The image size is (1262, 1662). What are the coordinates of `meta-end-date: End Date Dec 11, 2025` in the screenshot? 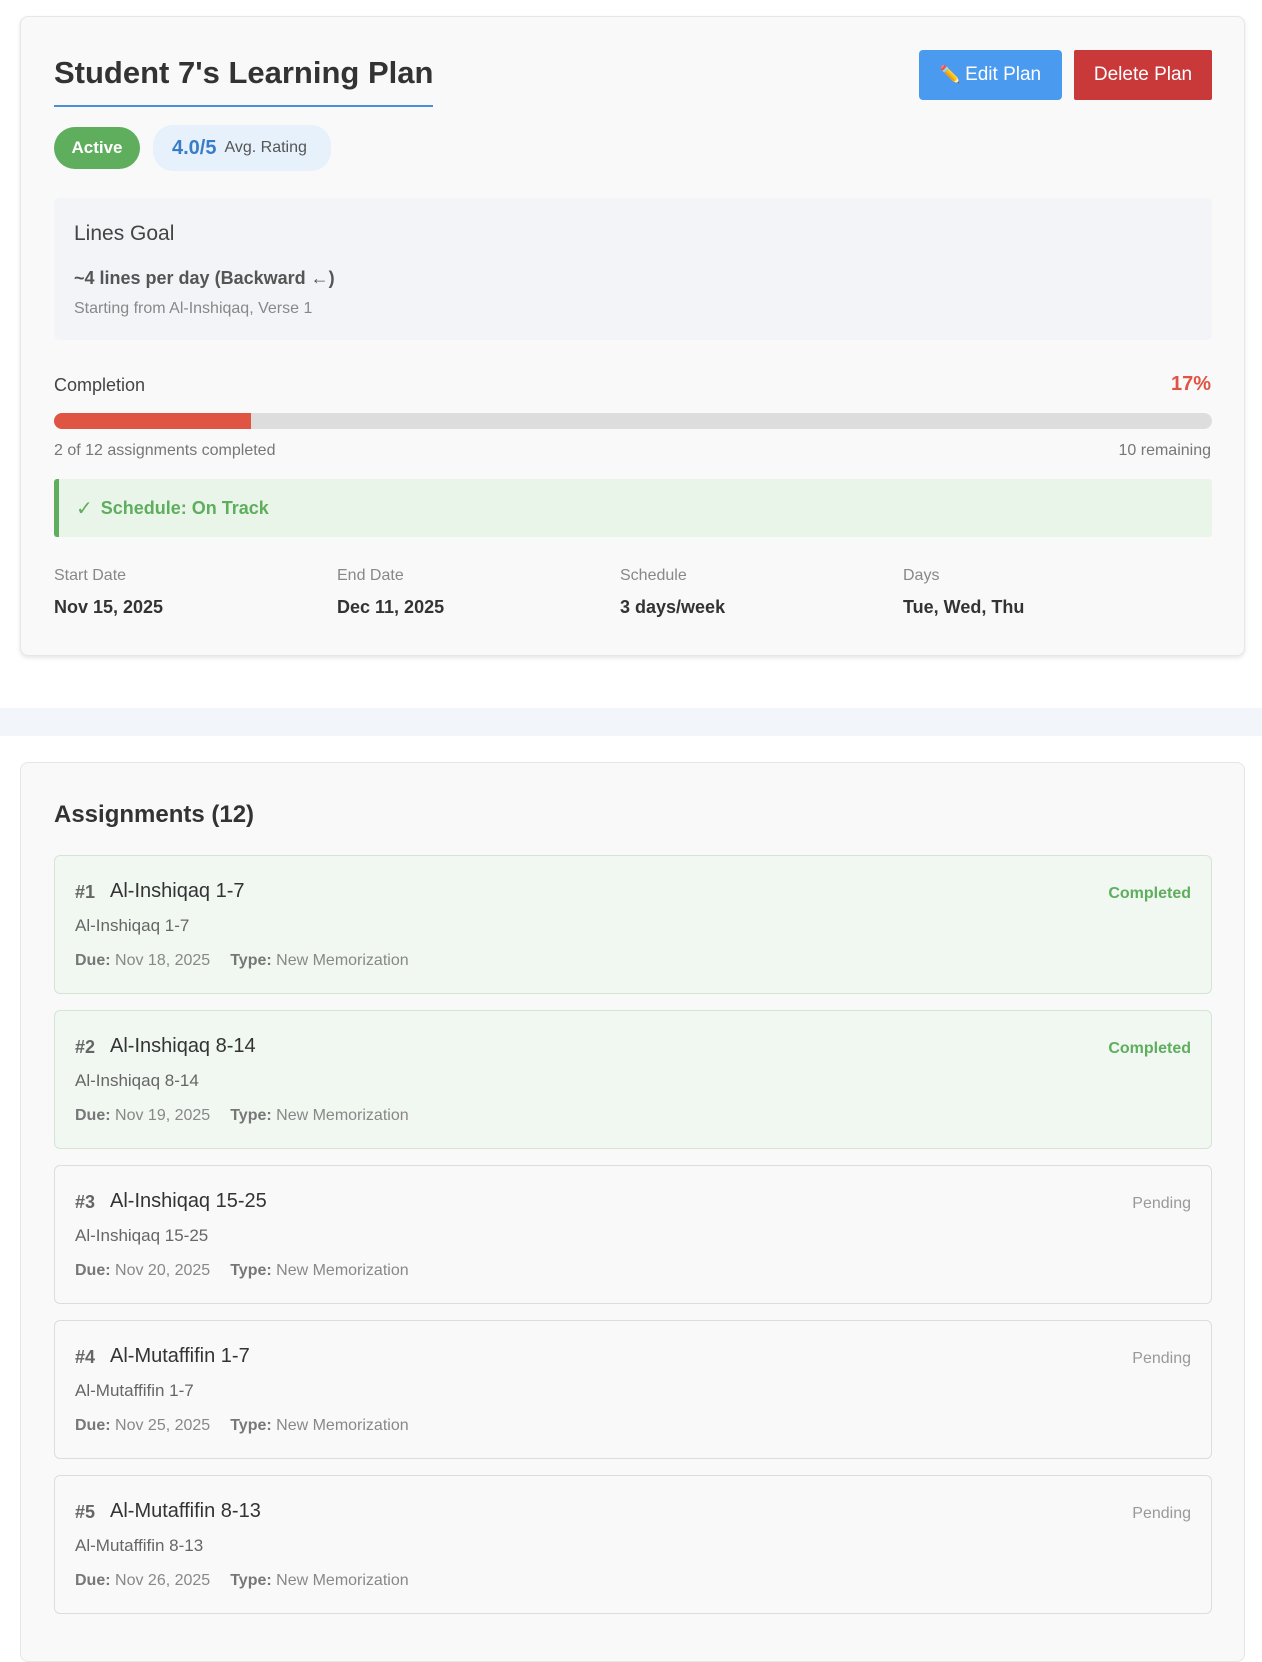 It's located at (482, 592).